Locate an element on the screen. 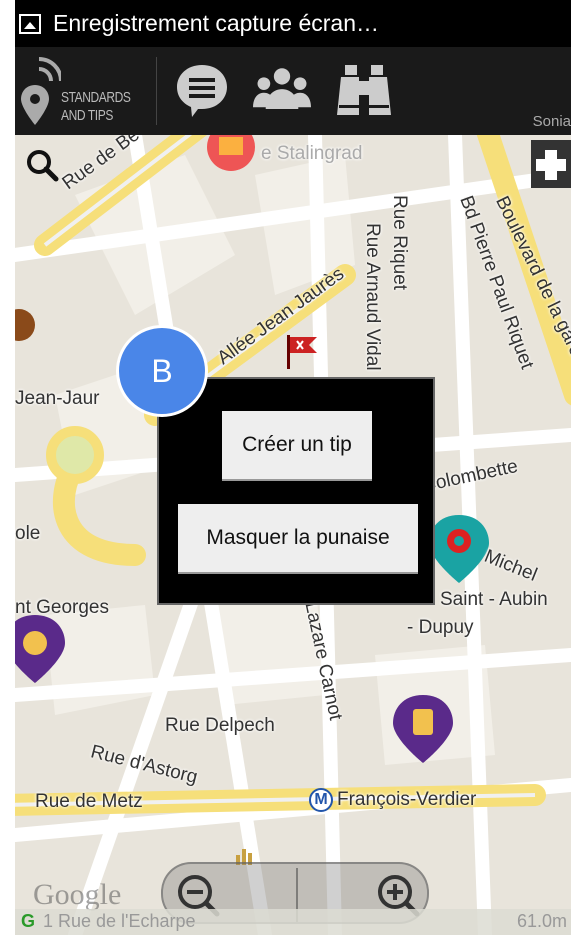 This screenshot has height=935, width=571. distance-text: 61.0m is located at coordinates (541, 921).